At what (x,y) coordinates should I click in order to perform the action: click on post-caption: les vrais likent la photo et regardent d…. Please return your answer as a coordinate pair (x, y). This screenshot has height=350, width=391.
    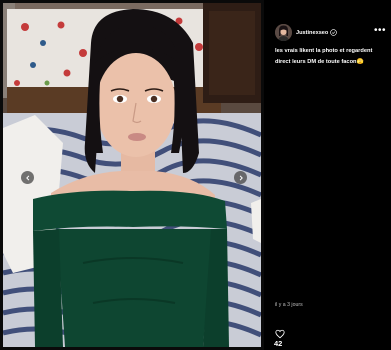
    Looking at the image, I should click on (324, 56).